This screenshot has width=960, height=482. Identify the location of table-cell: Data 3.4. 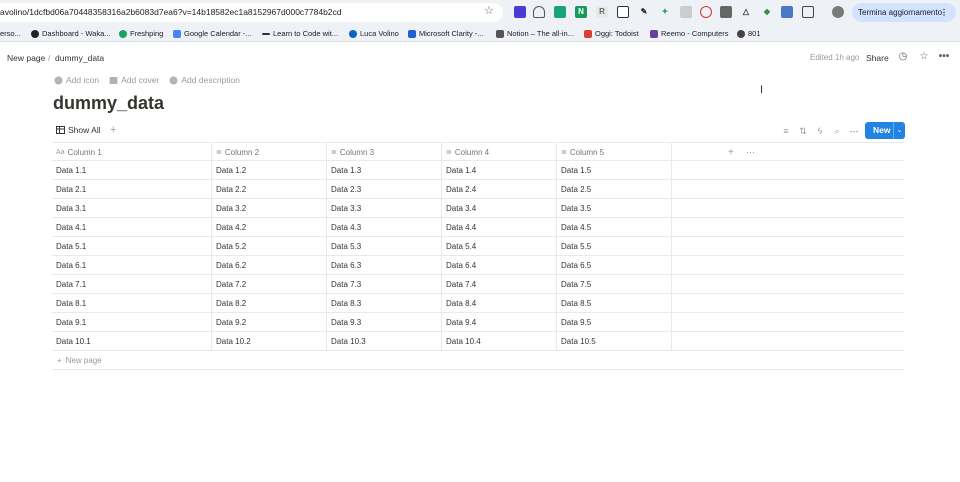
(499, 208).